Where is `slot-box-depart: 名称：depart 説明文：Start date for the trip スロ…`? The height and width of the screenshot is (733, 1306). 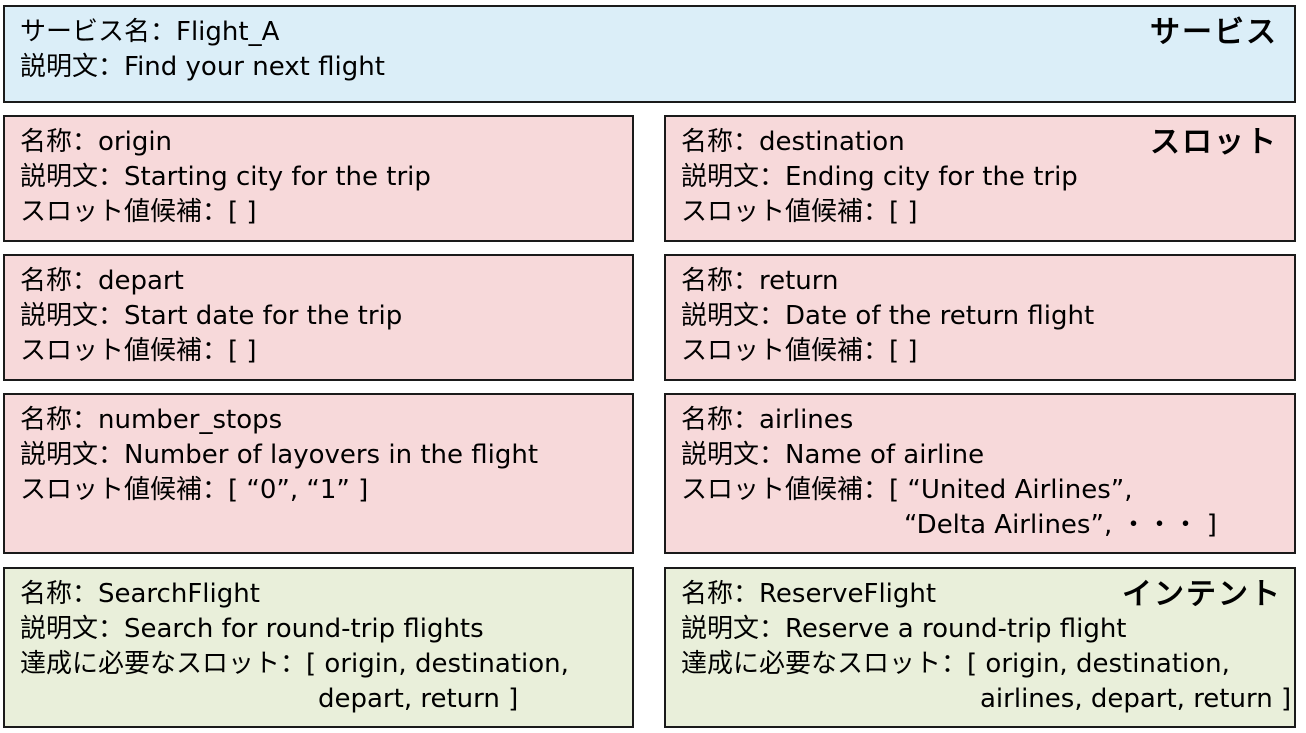 slot-box-depart: 名称：depart 説明文：Start date for the trip スロ… is located at coordinates (318, 317).